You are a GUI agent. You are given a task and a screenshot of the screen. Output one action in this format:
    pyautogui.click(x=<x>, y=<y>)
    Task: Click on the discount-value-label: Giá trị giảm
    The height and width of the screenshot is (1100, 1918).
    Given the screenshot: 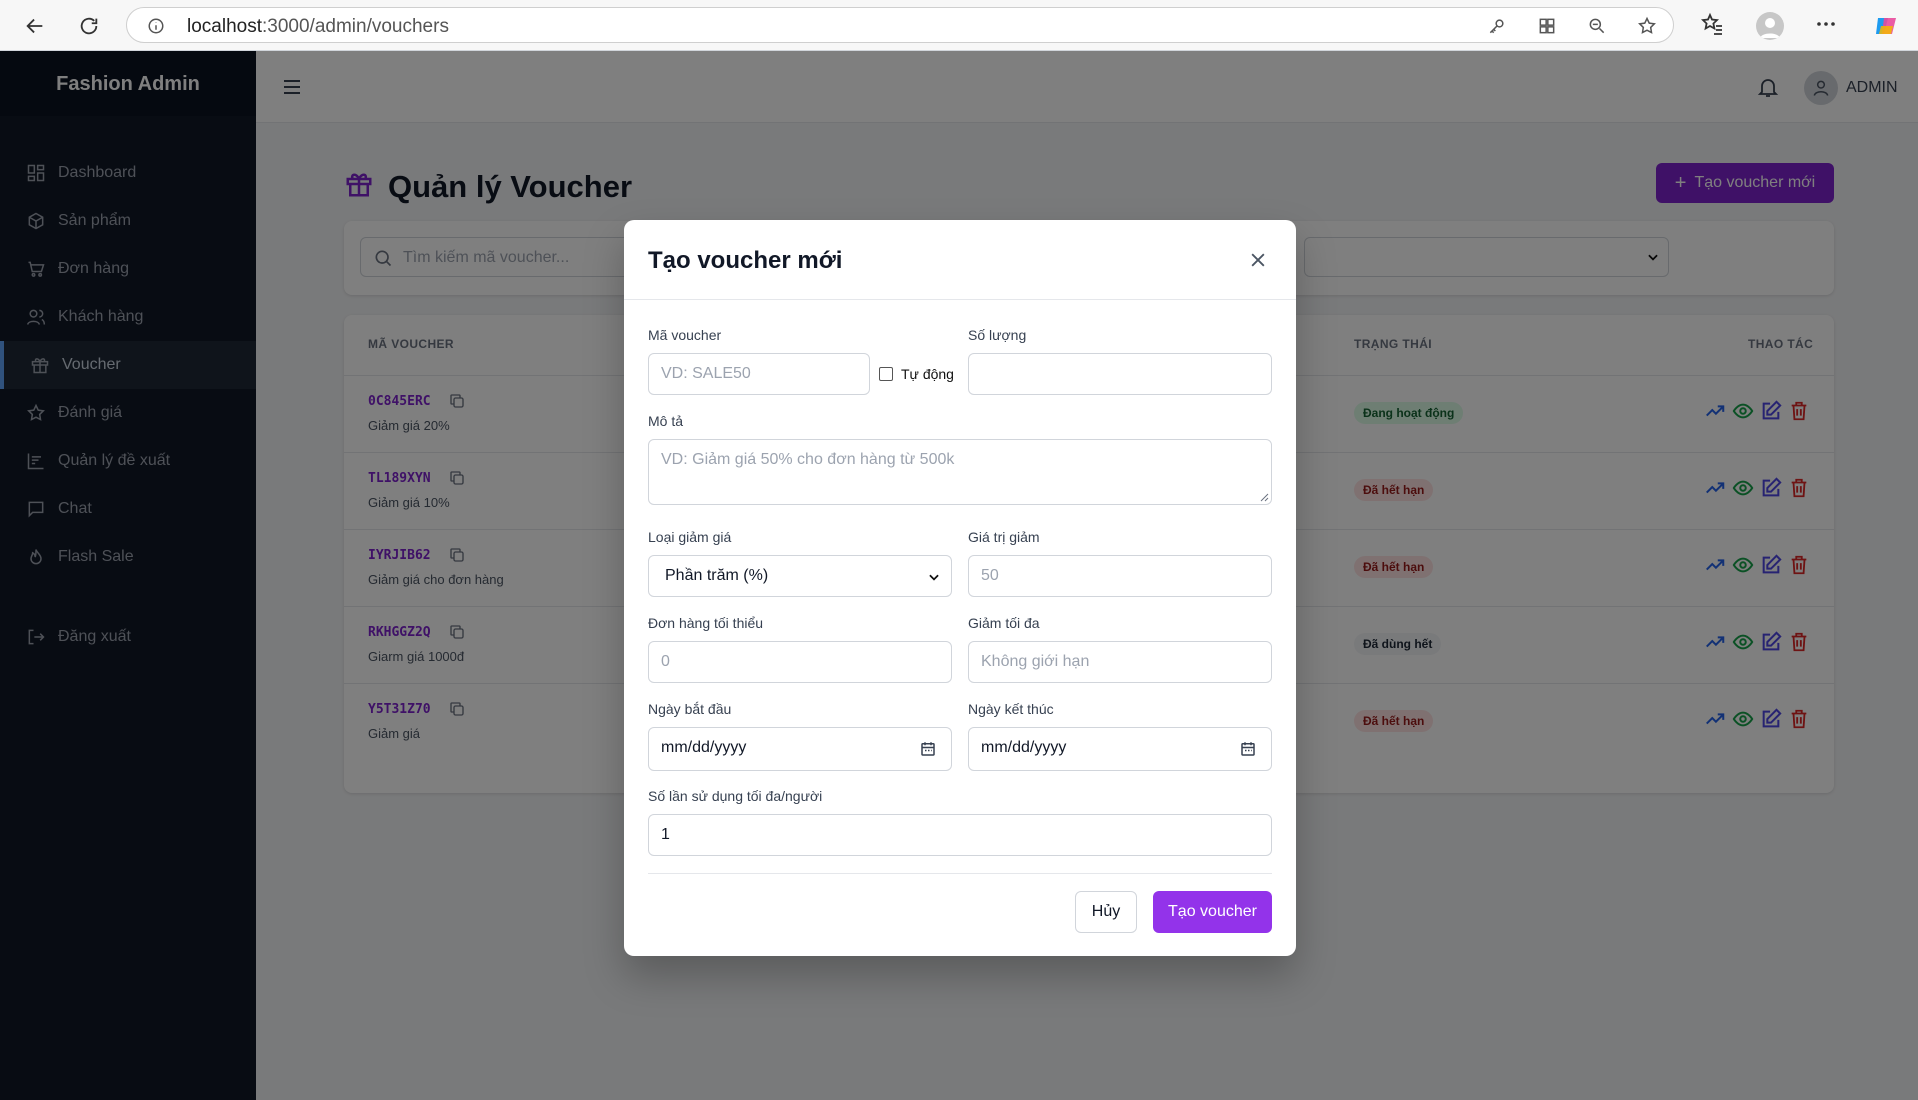 What is the action you would take?
    pyautogui.click(x=1004, y=537)
    